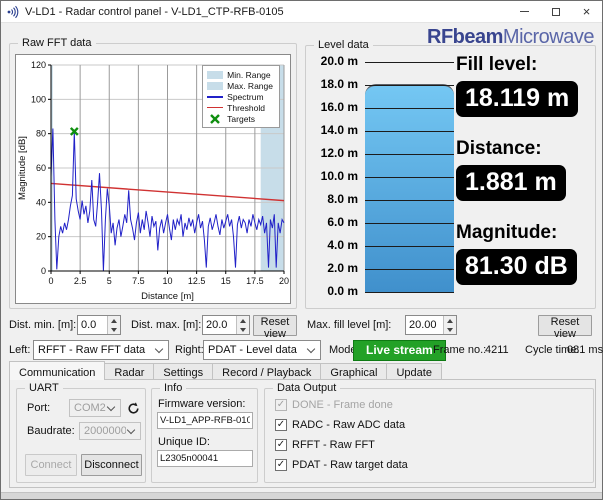  Describe the element at coordinates (95, 408) in the screenshot. I see `port-select: COM23` at that location.